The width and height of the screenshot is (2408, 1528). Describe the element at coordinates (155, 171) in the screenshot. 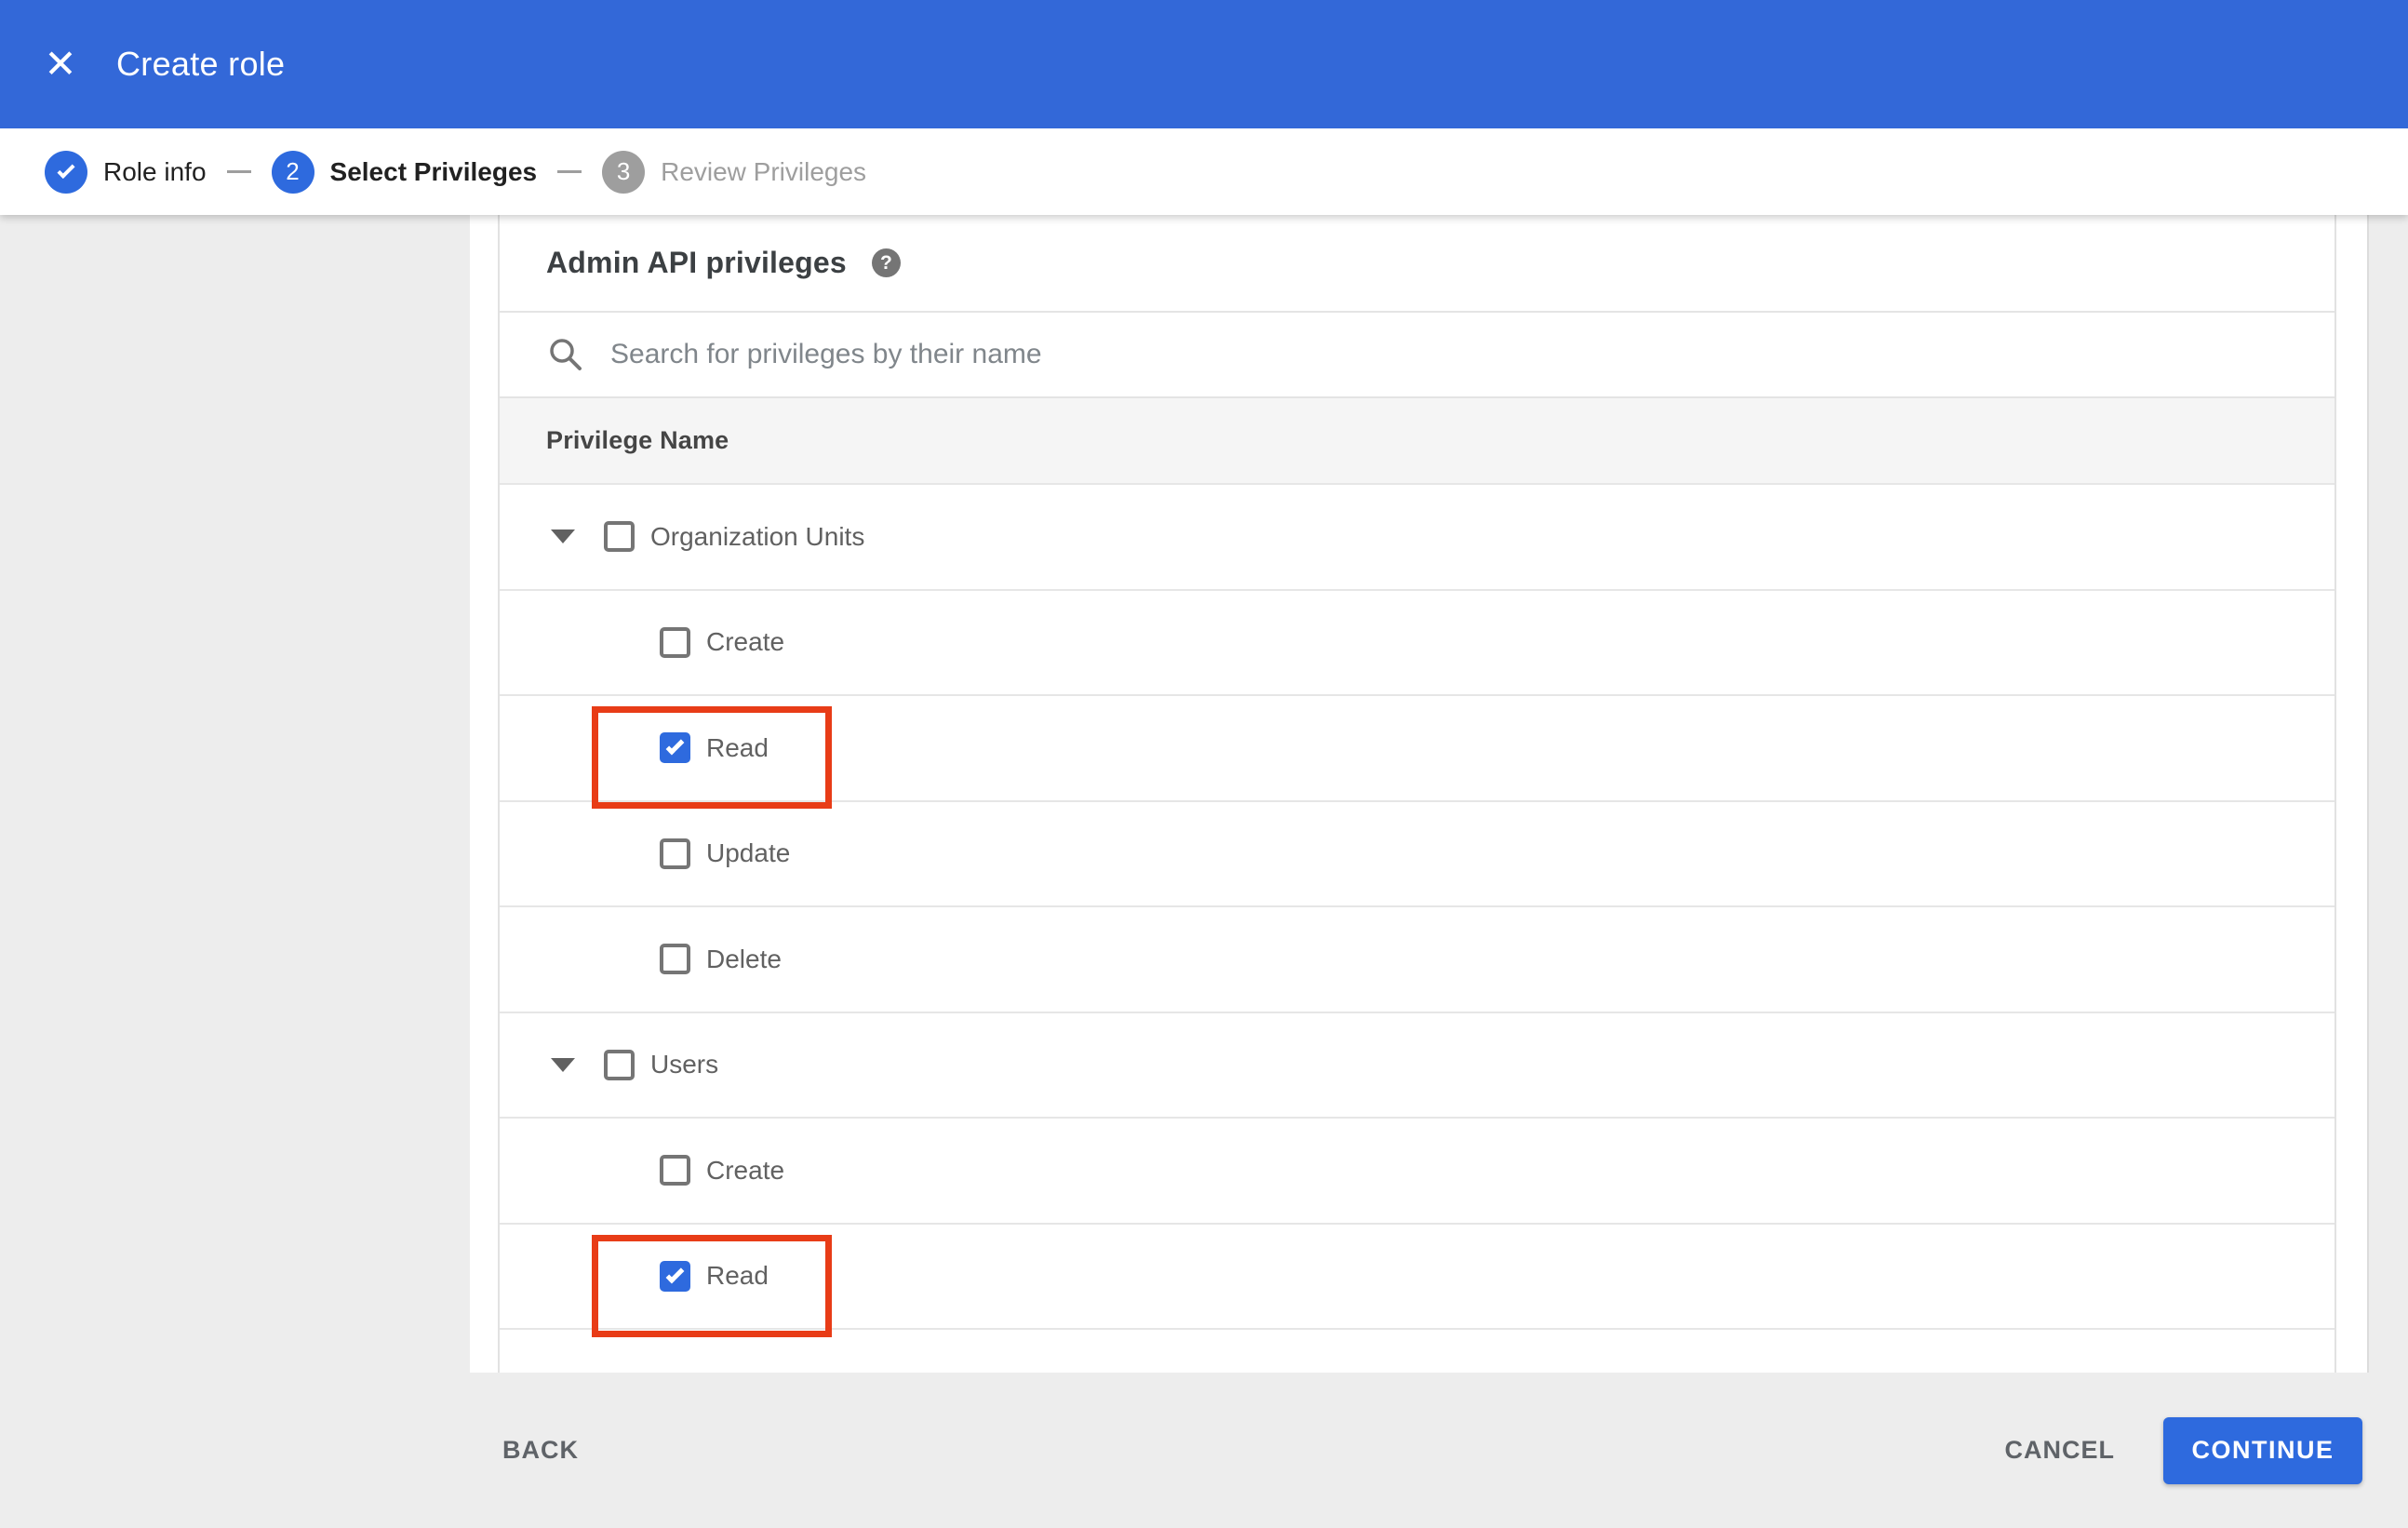

I see `stepper-step-label: Role info` at that location.